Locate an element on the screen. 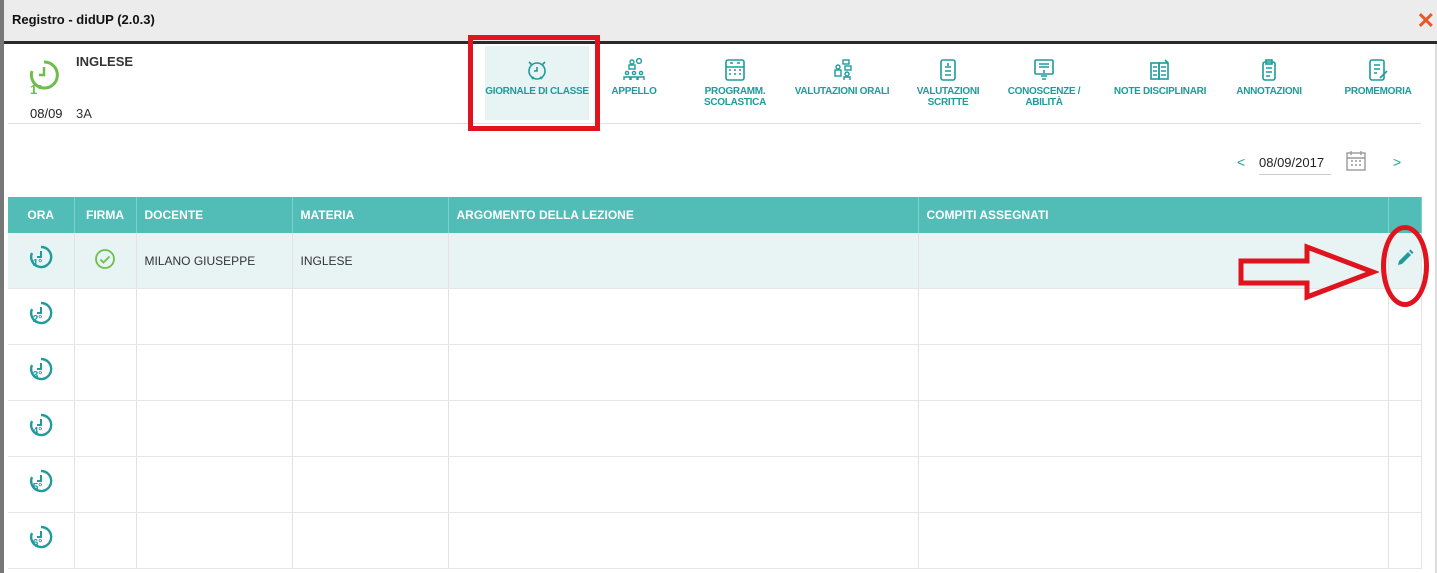 The width and height of the screenshot is (1437, 573). check-circle-icon is located at coordinates (105, 259).